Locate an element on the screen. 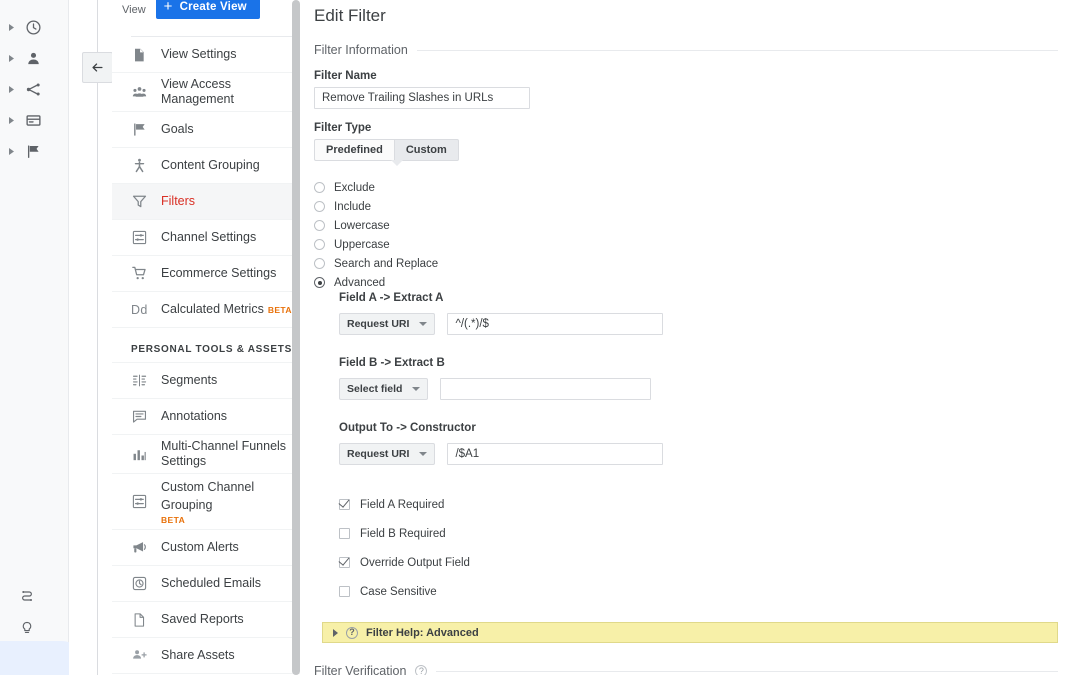 This screenshot has height=675, width=1080. sidebar-item-calculated-metrics: Dd Calculated Metrics BETA is located at coordinates (206, 310).